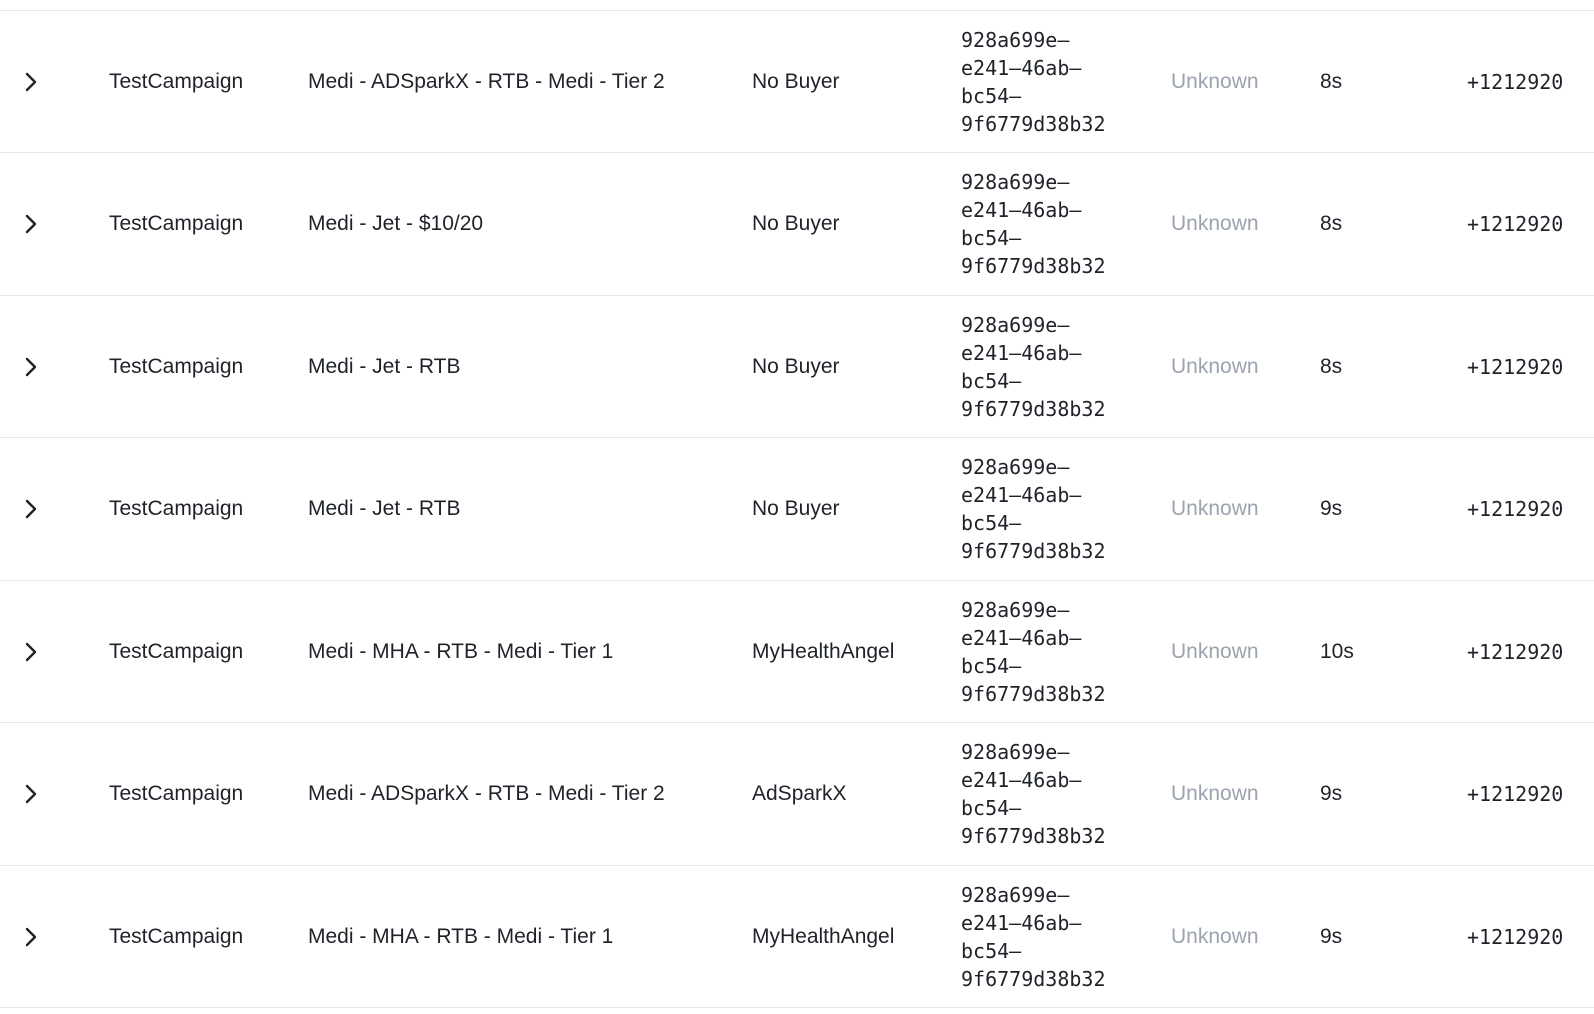  What do you see at coordinates (396, 223) in the screenshot?
I see `target-cell: Medi - Jet - $10/20` at bounding box center [396, 223].